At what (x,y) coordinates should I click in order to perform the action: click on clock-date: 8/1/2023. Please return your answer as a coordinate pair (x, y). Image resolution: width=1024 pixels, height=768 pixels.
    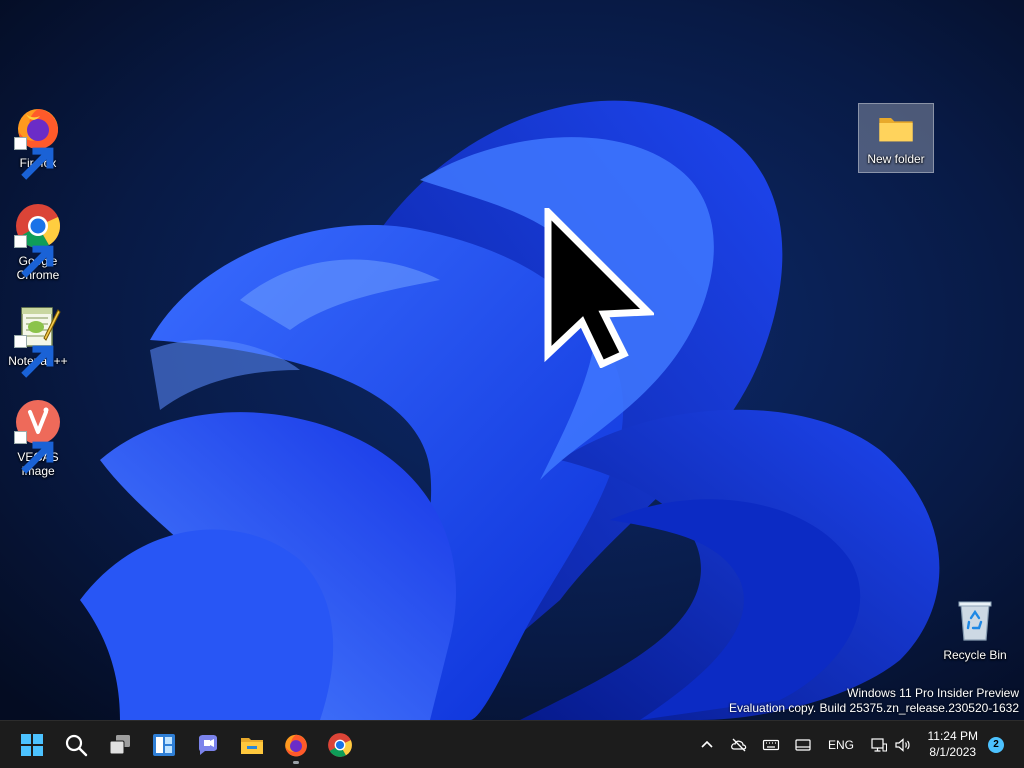
    Looking at the image, I should click on (953, 752).